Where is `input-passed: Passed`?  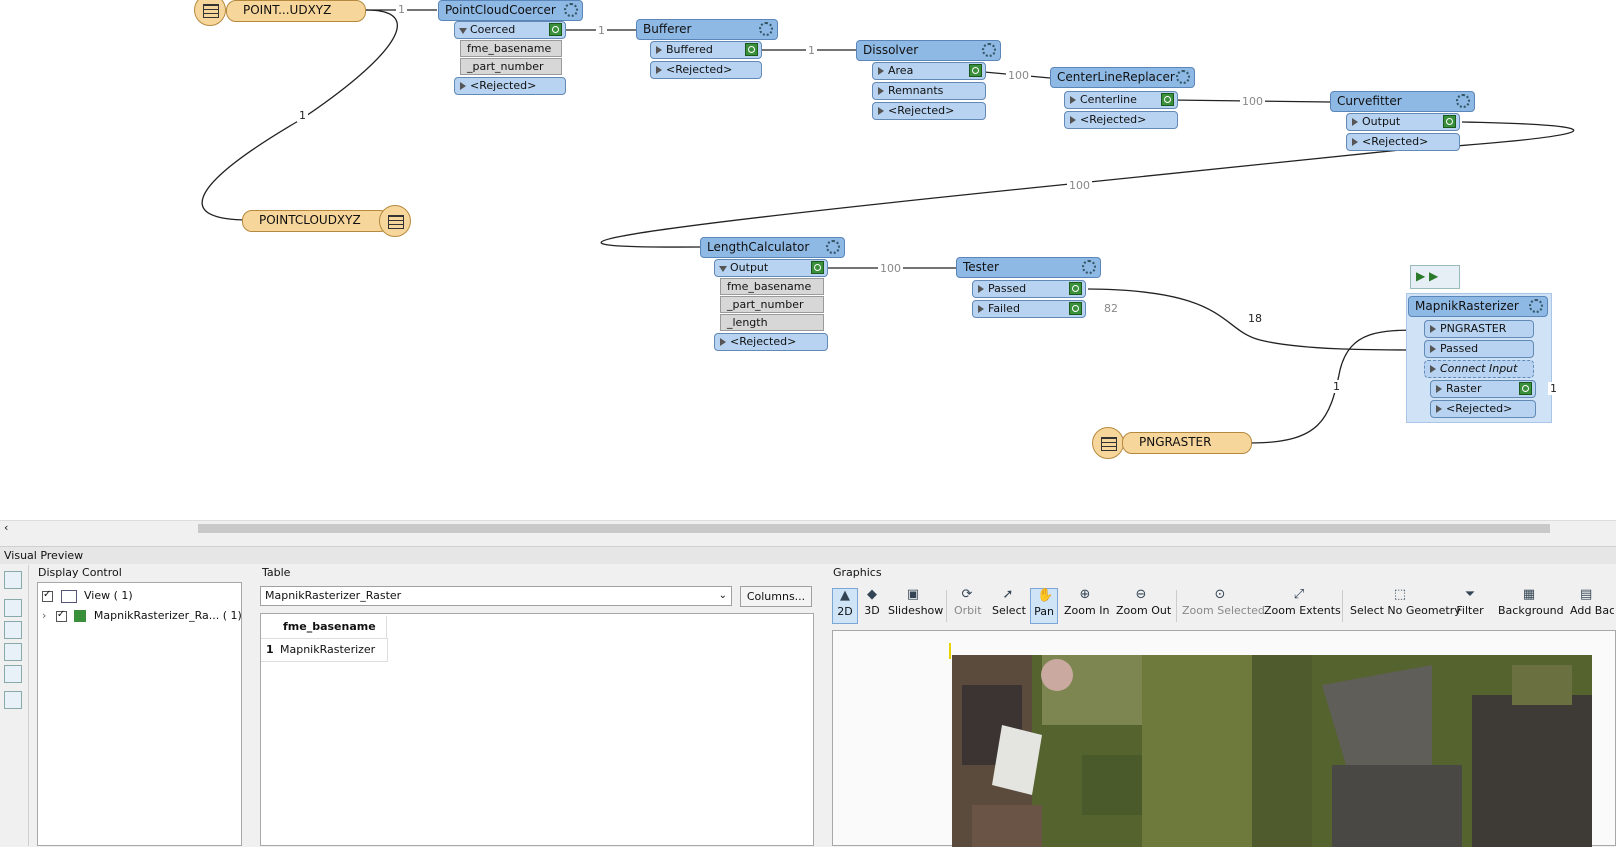
input-passed: Passed is located at coordinates (1479, 349).